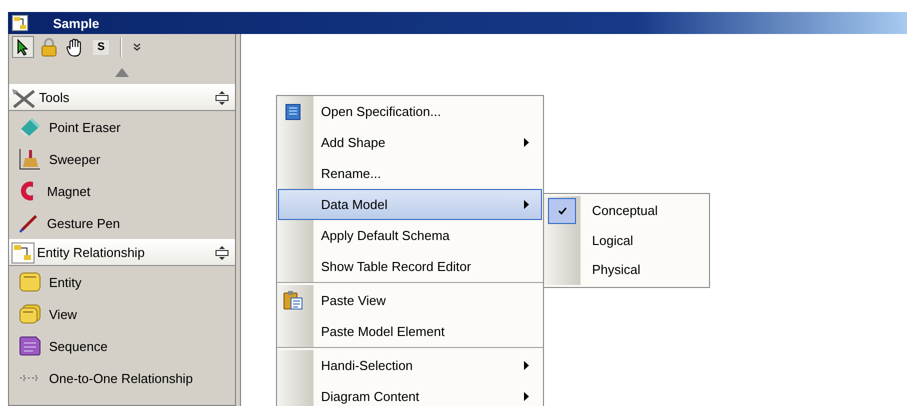  I want to click on window-title: Sample, so click(76, 23).